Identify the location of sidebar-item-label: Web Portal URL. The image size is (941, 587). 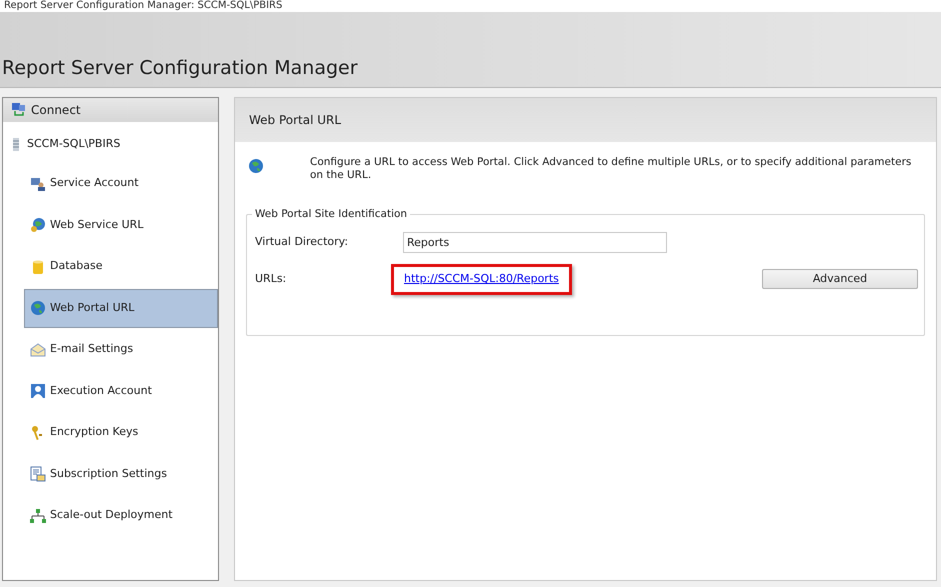
(92, 308).